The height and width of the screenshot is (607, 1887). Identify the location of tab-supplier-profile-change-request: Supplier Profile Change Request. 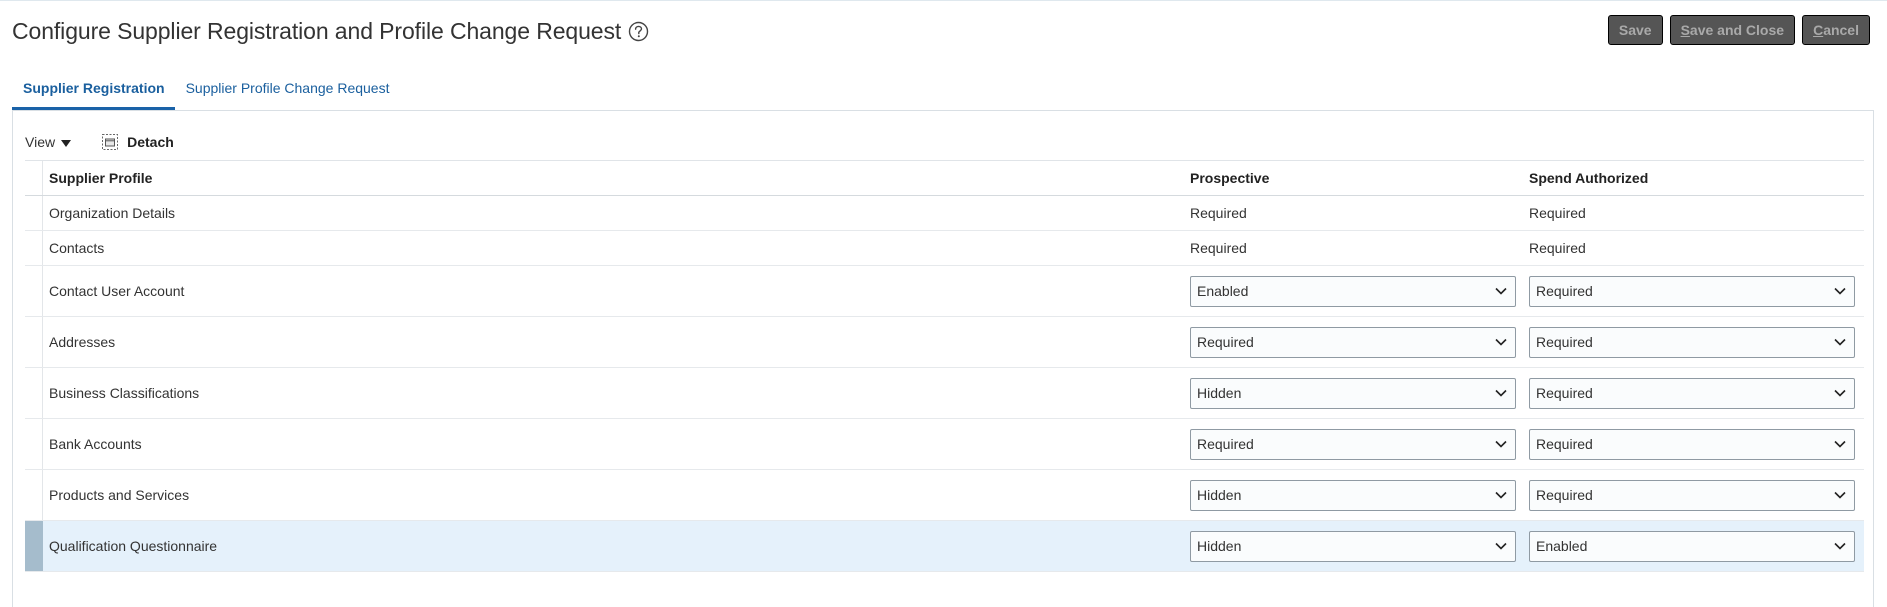
(287, 91).